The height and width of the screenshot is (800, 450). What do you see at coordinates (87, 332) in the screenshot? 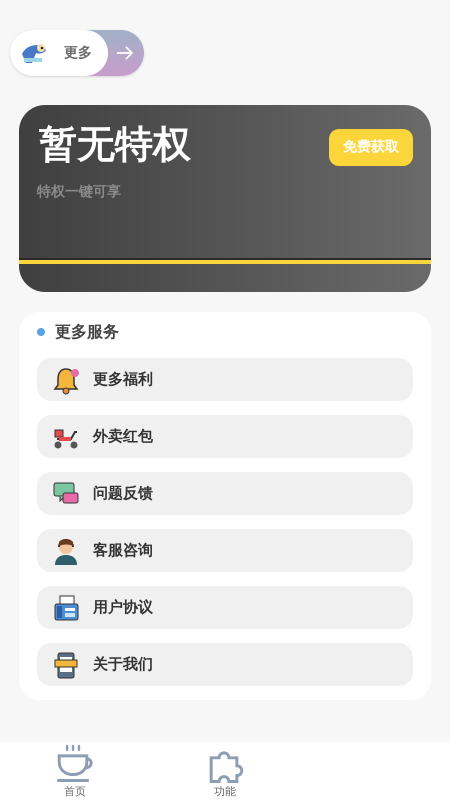
I see `section-title: 更多服务` at bounding box center [87, 332].